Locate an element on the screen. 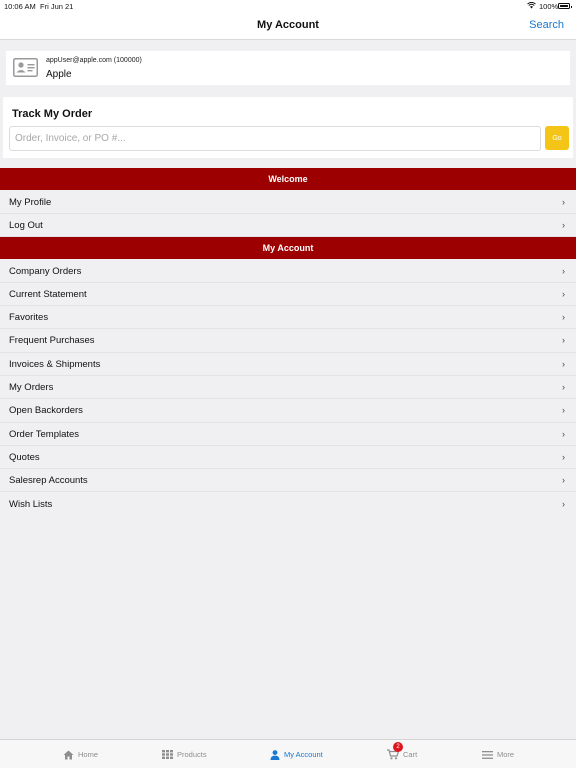  page-title: My Account is located at coordinates (288, 25).